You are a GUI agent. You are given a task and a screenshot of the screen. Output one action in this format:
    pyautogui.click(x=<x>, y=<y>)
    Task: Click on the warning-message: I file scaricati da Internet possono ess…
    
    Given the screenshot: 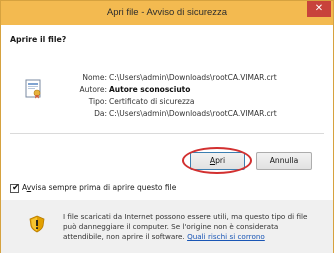 What is the action you would take?
    pyautogui.click(x=185, y=226)
    